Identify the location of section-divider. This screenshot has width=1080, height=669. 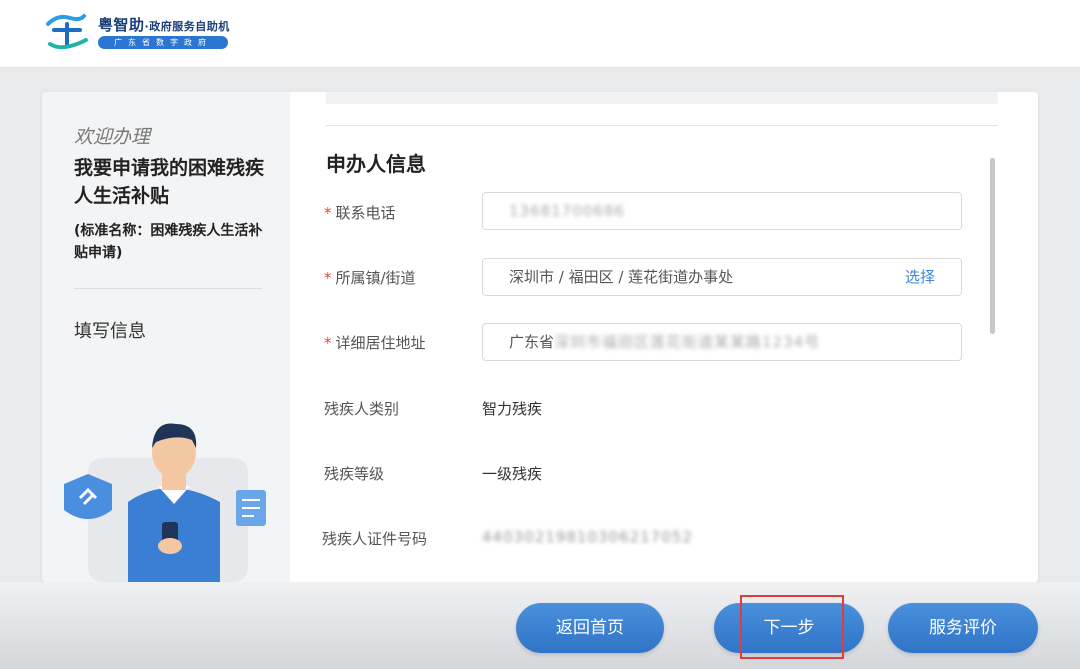
(662, 125).